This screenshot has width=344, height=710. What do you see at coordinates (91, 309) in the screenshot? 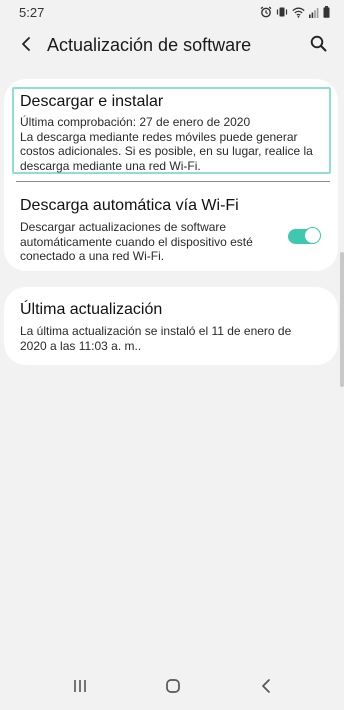
I see `last-update-title: Última actualización` at bounding box center [91, 309].